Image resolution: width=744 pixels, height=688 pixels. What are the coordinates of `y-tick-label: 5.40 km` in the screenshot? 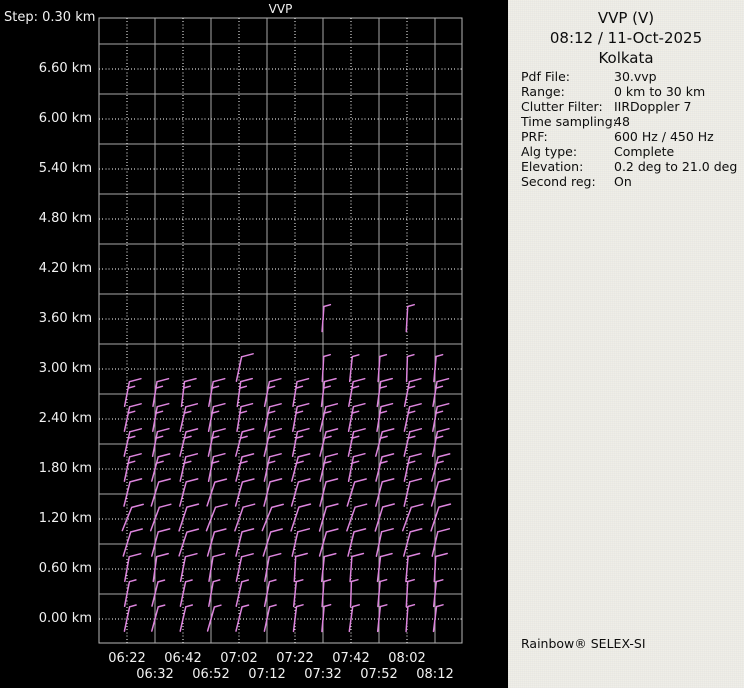 It's located at (65, 168).